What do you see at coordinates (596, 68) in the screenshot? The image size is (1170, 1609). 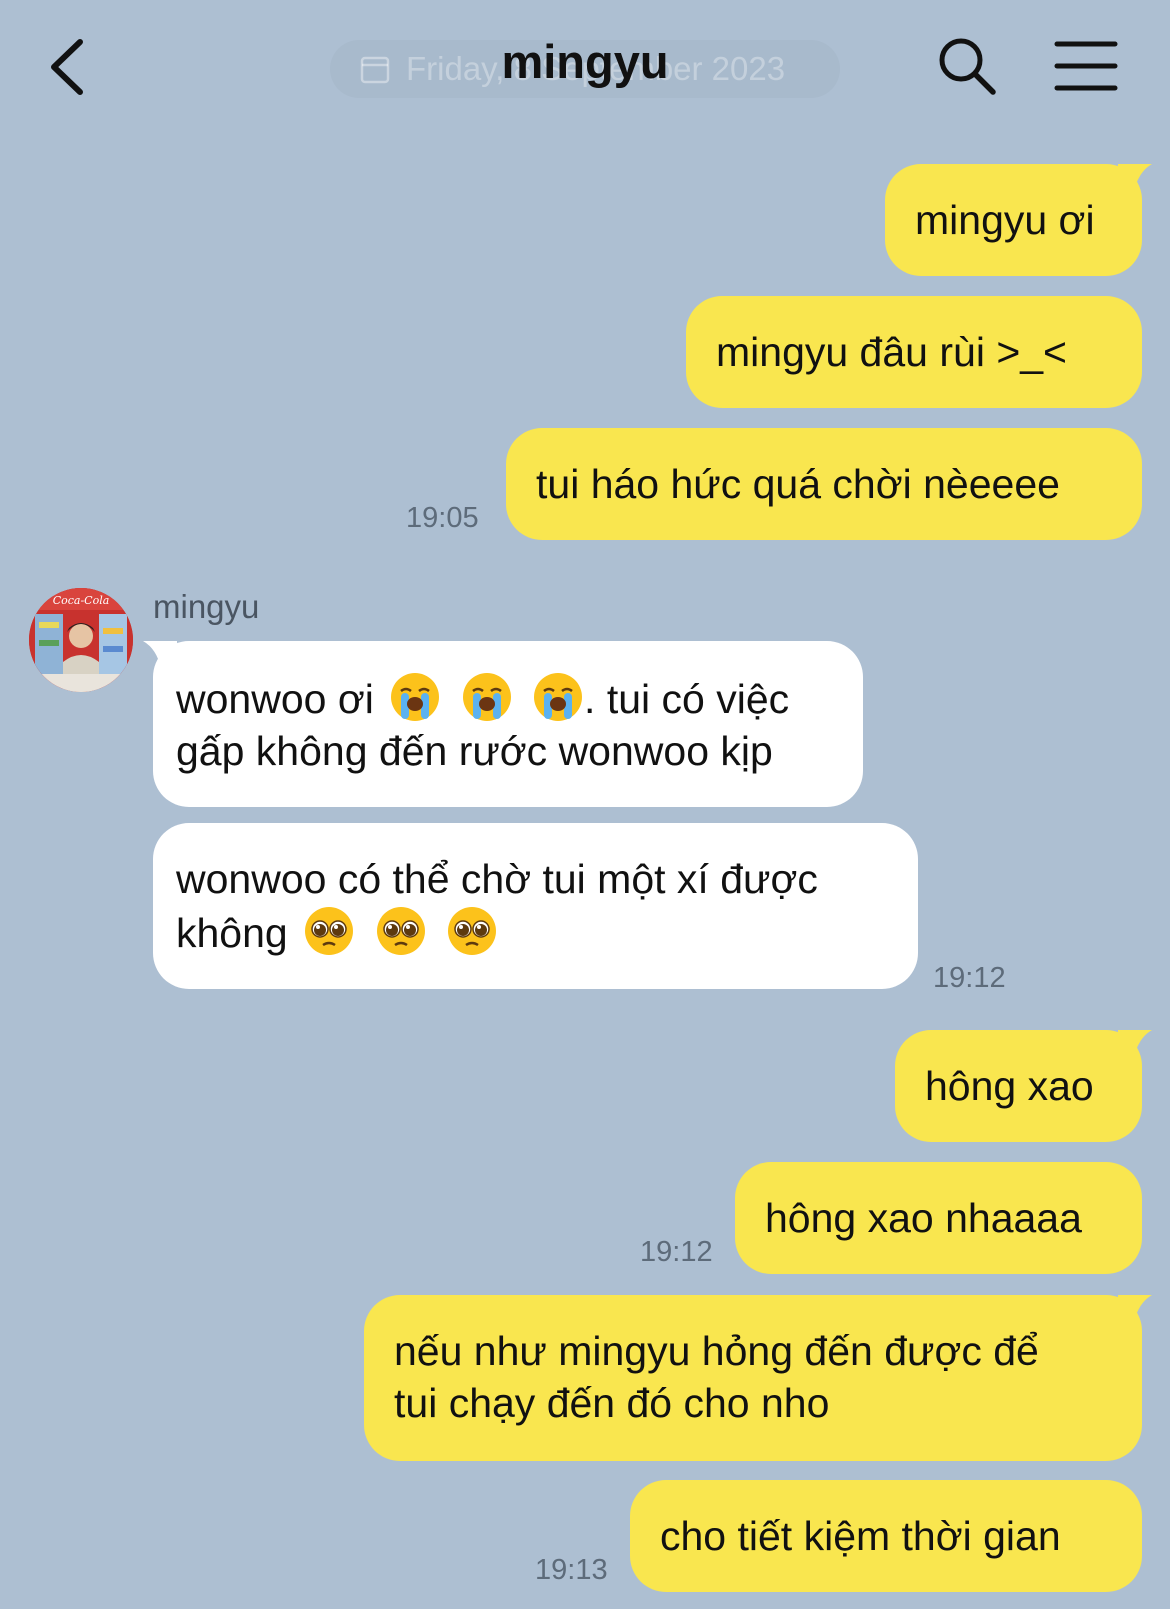 I see `date-pill-text: Friday, 8 September 2023` at bounding box center [596, 68].